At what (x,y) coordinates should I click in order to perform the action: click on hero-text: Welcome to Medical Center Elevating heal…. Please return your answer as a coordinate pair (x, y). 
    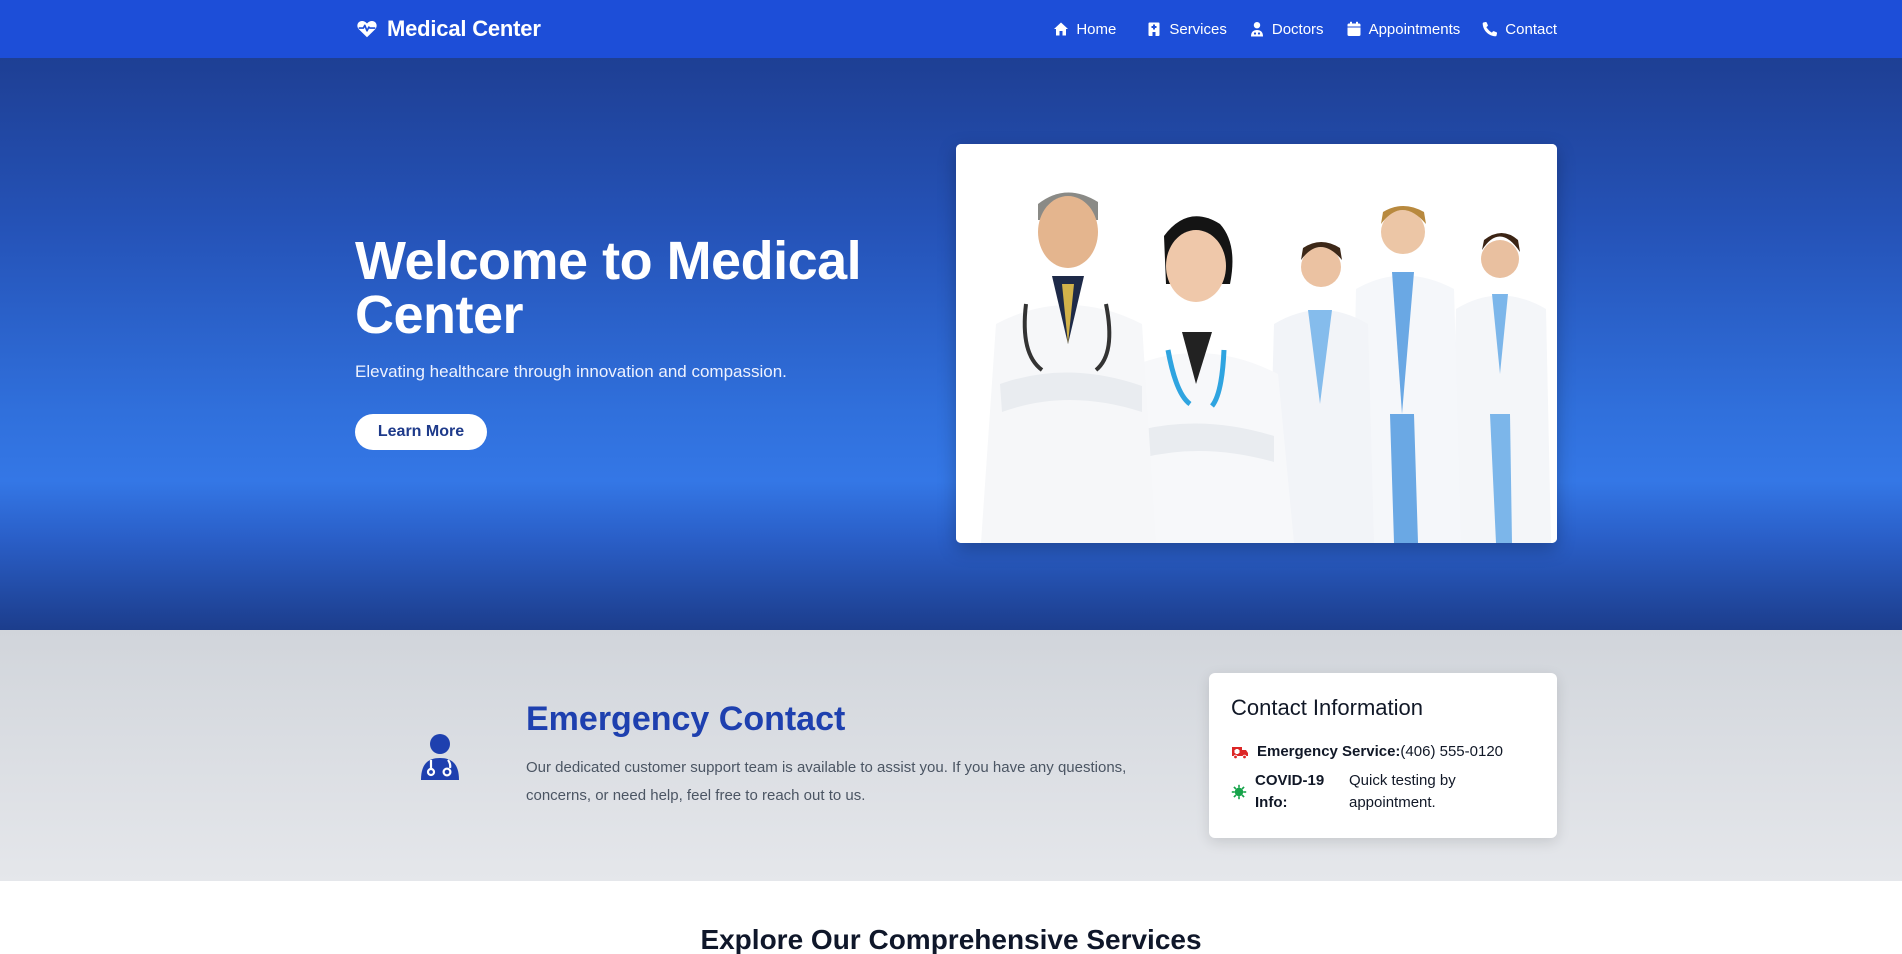
    Looking at the image, I should click on (635, 308).